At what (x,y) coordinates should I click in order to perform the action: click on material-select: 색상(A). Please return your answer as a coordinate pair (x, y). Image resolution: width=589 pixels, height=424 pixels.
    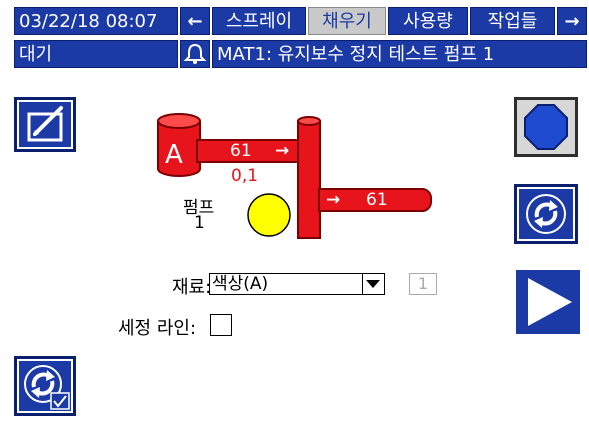
    Looking at the image, I should click on (297, 284).